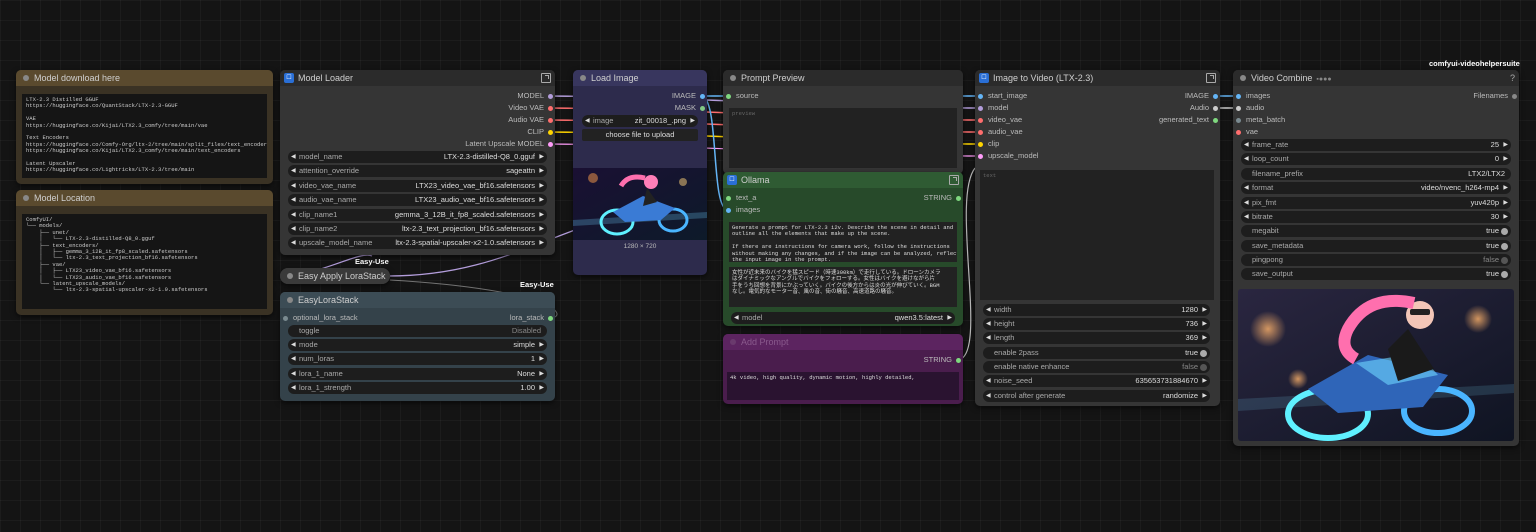  I want to click on input-text-a: text_a, so click(741, 198).